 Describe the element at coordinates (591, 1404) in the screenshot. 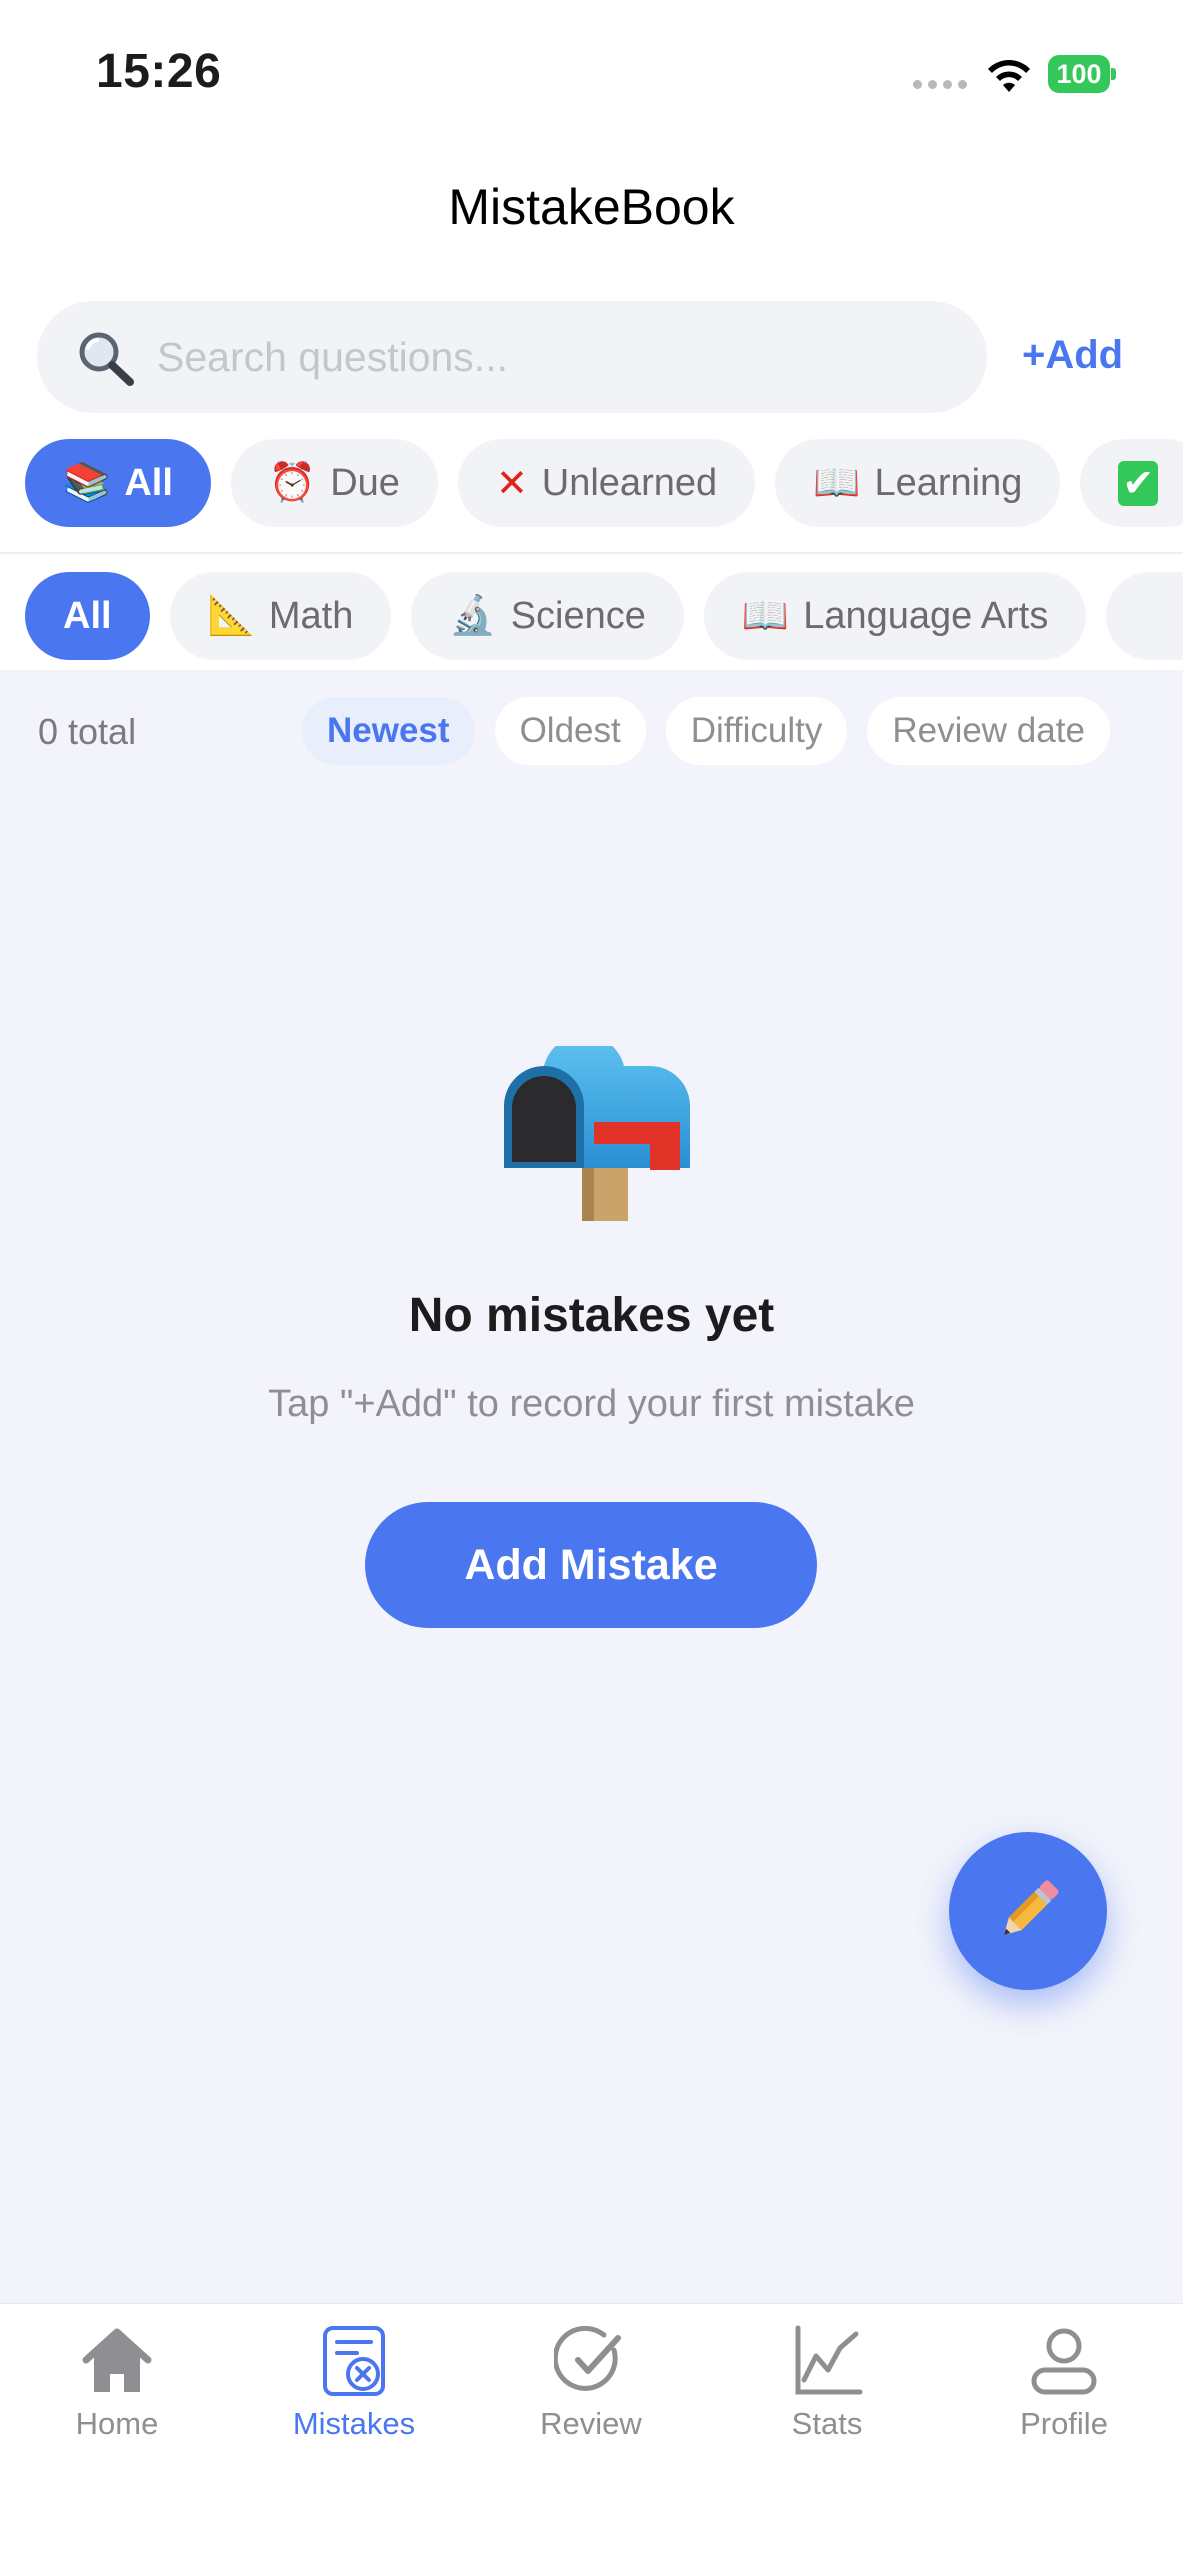

I see `empty-state-subtitle: Tap "+Add" to record your first mistake` at that location.